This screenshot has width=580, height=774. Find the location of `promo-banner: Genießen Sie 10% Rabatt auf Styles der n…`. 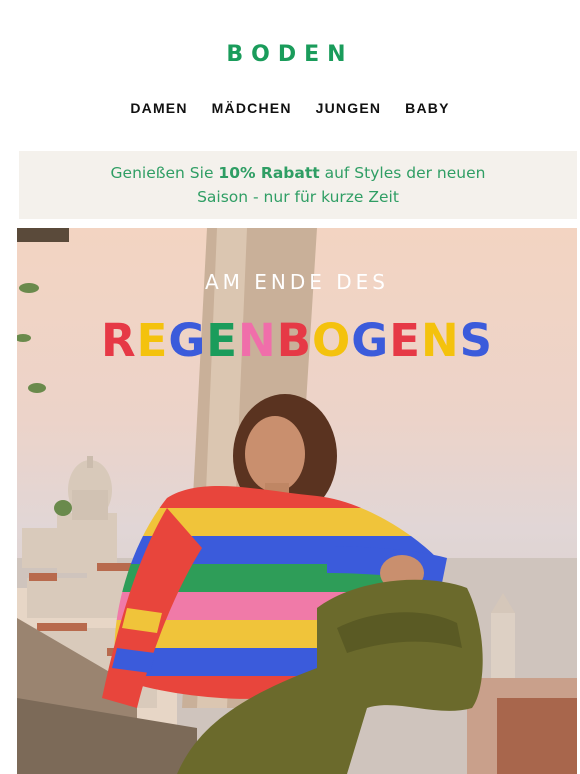

promo-banner: Genießen Sie 10% Rabatt auf Styles der n… is located at coordinates (298, 185).